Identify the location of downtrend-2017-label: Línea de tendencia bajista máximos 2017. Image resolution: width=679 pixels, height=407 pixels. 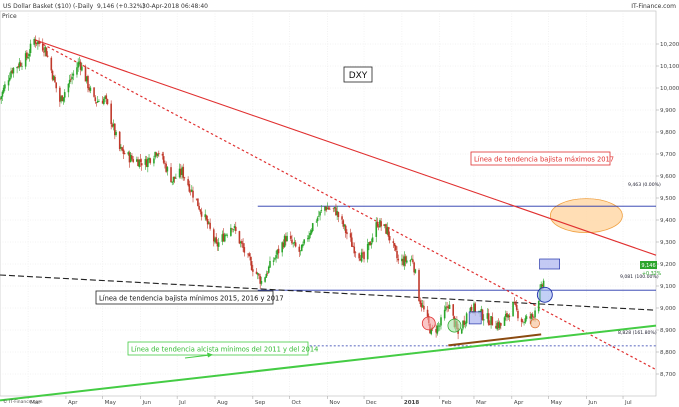
(544, 160).